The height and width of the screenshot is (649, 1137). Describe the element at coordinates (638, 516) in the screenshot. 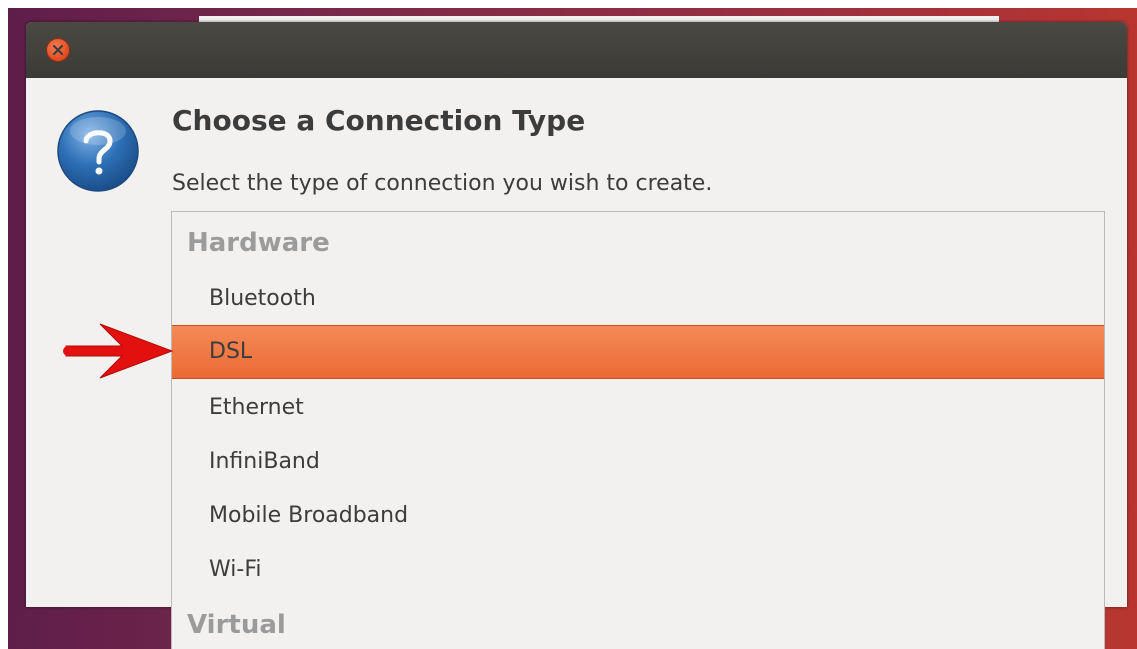

I see `list-item-mobile-broadband: Mobile Broadband` at that location.